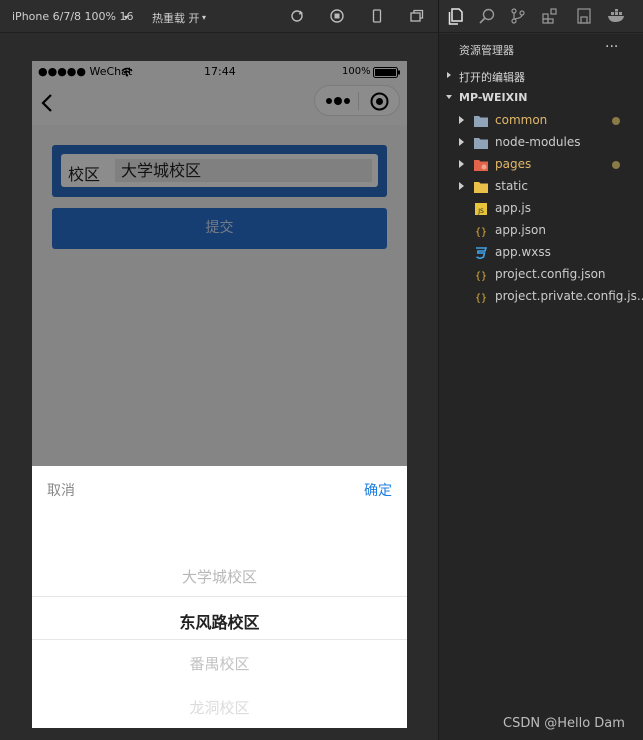  What do you see at coordinates (72, 16) in the screenshot?
I see `device-selector: iPhone 6/7/8 100% 16` at bounding box center [72, 16].